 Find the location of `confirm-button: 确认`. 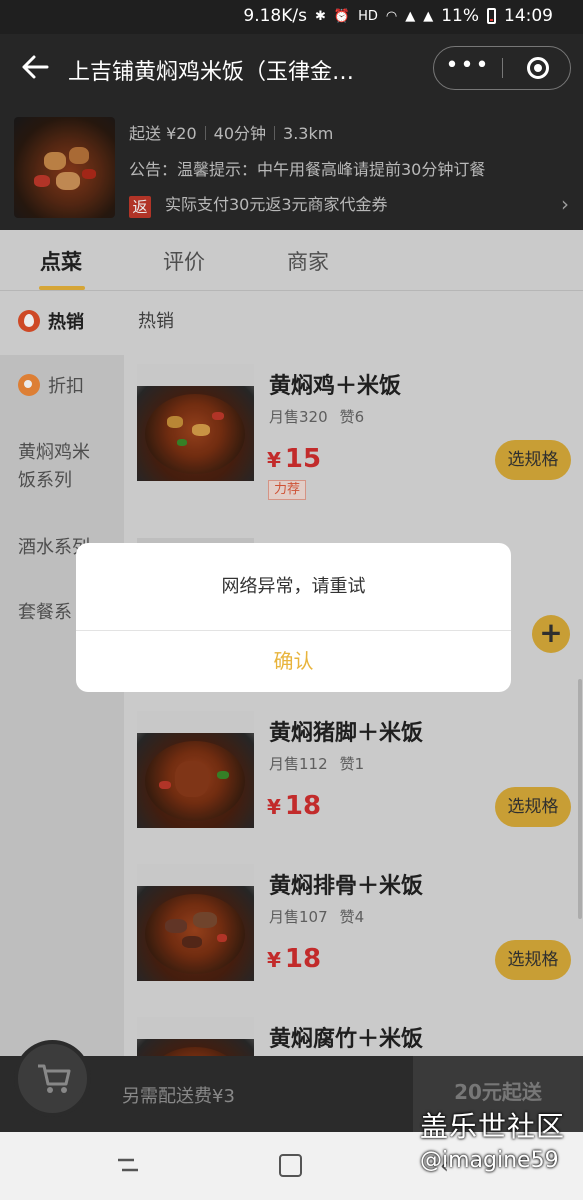

confirm-button: 确认 is located at coordinates (293, 661).